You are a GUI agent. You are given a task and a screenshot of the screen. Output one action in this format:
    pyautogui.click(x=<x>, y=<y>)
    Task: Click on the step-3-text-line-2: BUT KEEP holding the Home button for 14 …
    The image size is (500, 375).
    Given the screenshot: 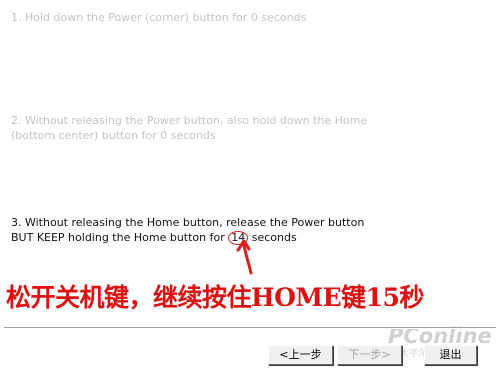 What is the action you would take?
    pyautogui.click(x=187, y=237)
    